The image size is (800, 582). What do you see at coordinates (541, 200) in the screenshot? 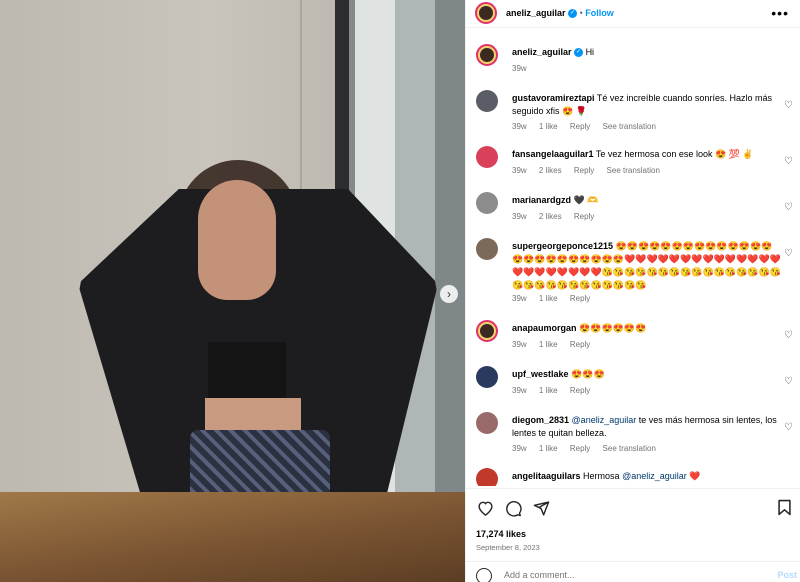
I see `comment-username: marianardgzd` at bounding box center [541, 200].